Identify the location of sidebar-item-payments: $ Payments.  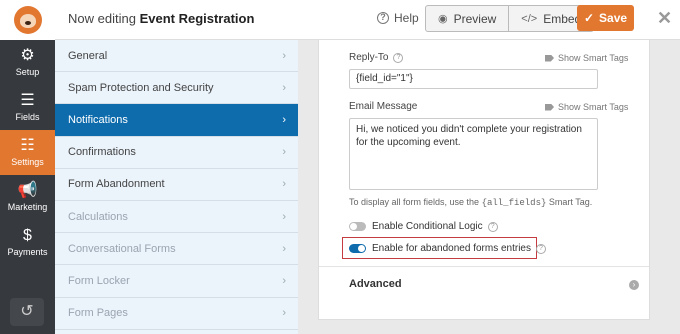
(27, 242).